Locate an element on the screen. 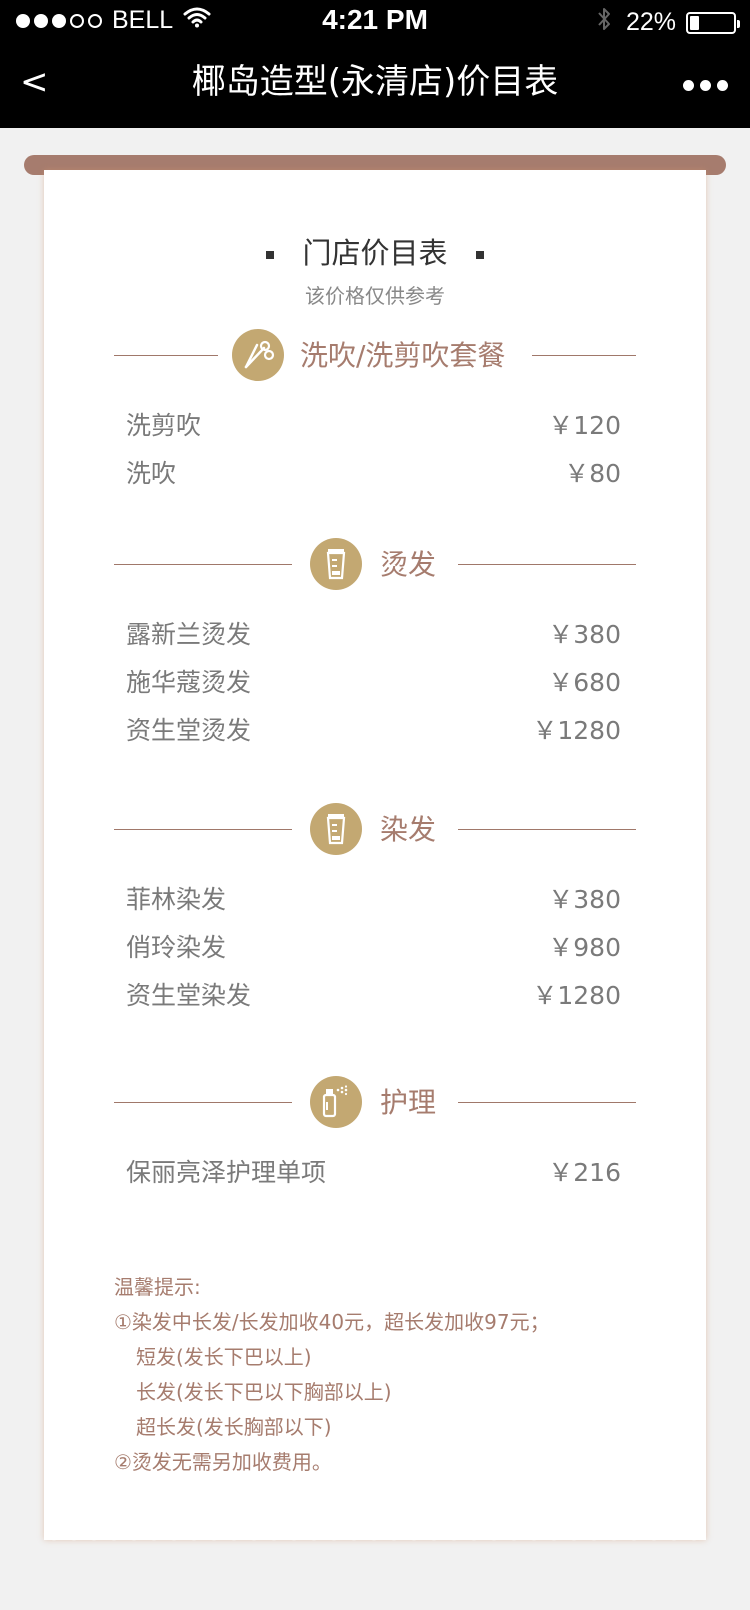 Image resolution: width=750 pixels, height=1610 pixels. service-name: 资生堂烫发 is located at coordinates (189, 730).